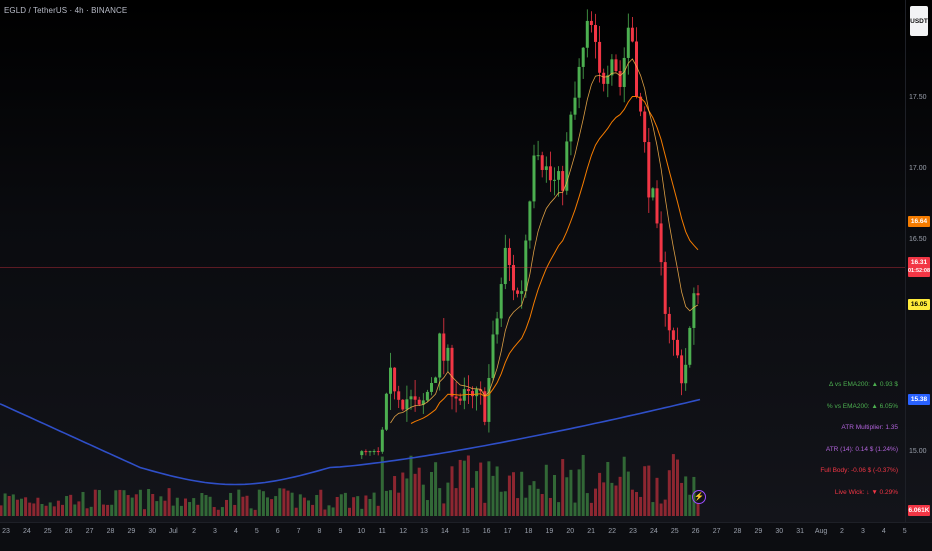 The image size is (932, 551). Describe the element at coordinates (869, 427) in the screenshot. I see `info-atr-multiplier: ATR Multiplier: 1.35` at that location.